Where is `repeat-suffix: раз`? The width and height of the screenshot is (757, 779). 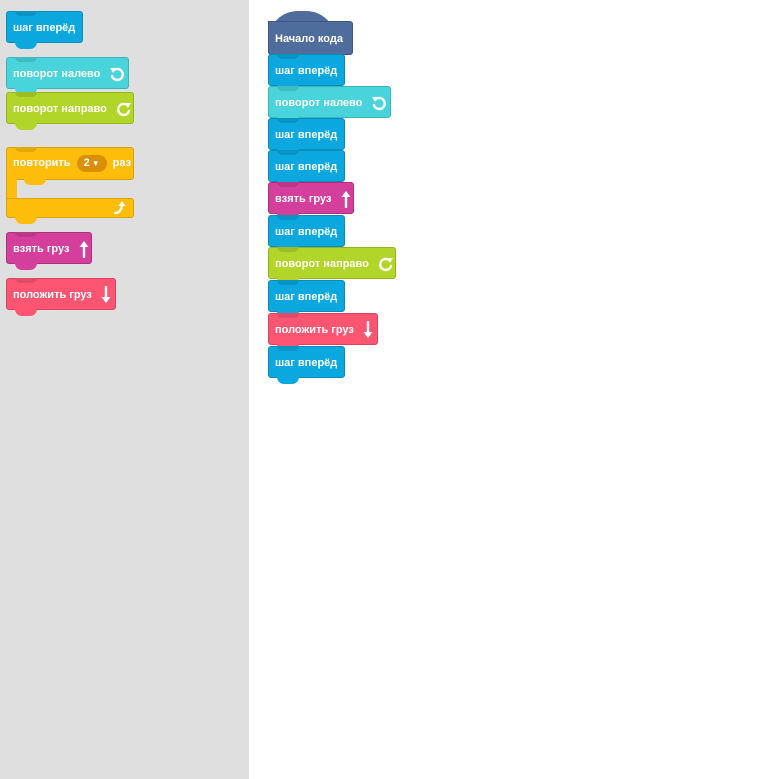 repeat-suffix: раз is located at coordinates (122, 163).